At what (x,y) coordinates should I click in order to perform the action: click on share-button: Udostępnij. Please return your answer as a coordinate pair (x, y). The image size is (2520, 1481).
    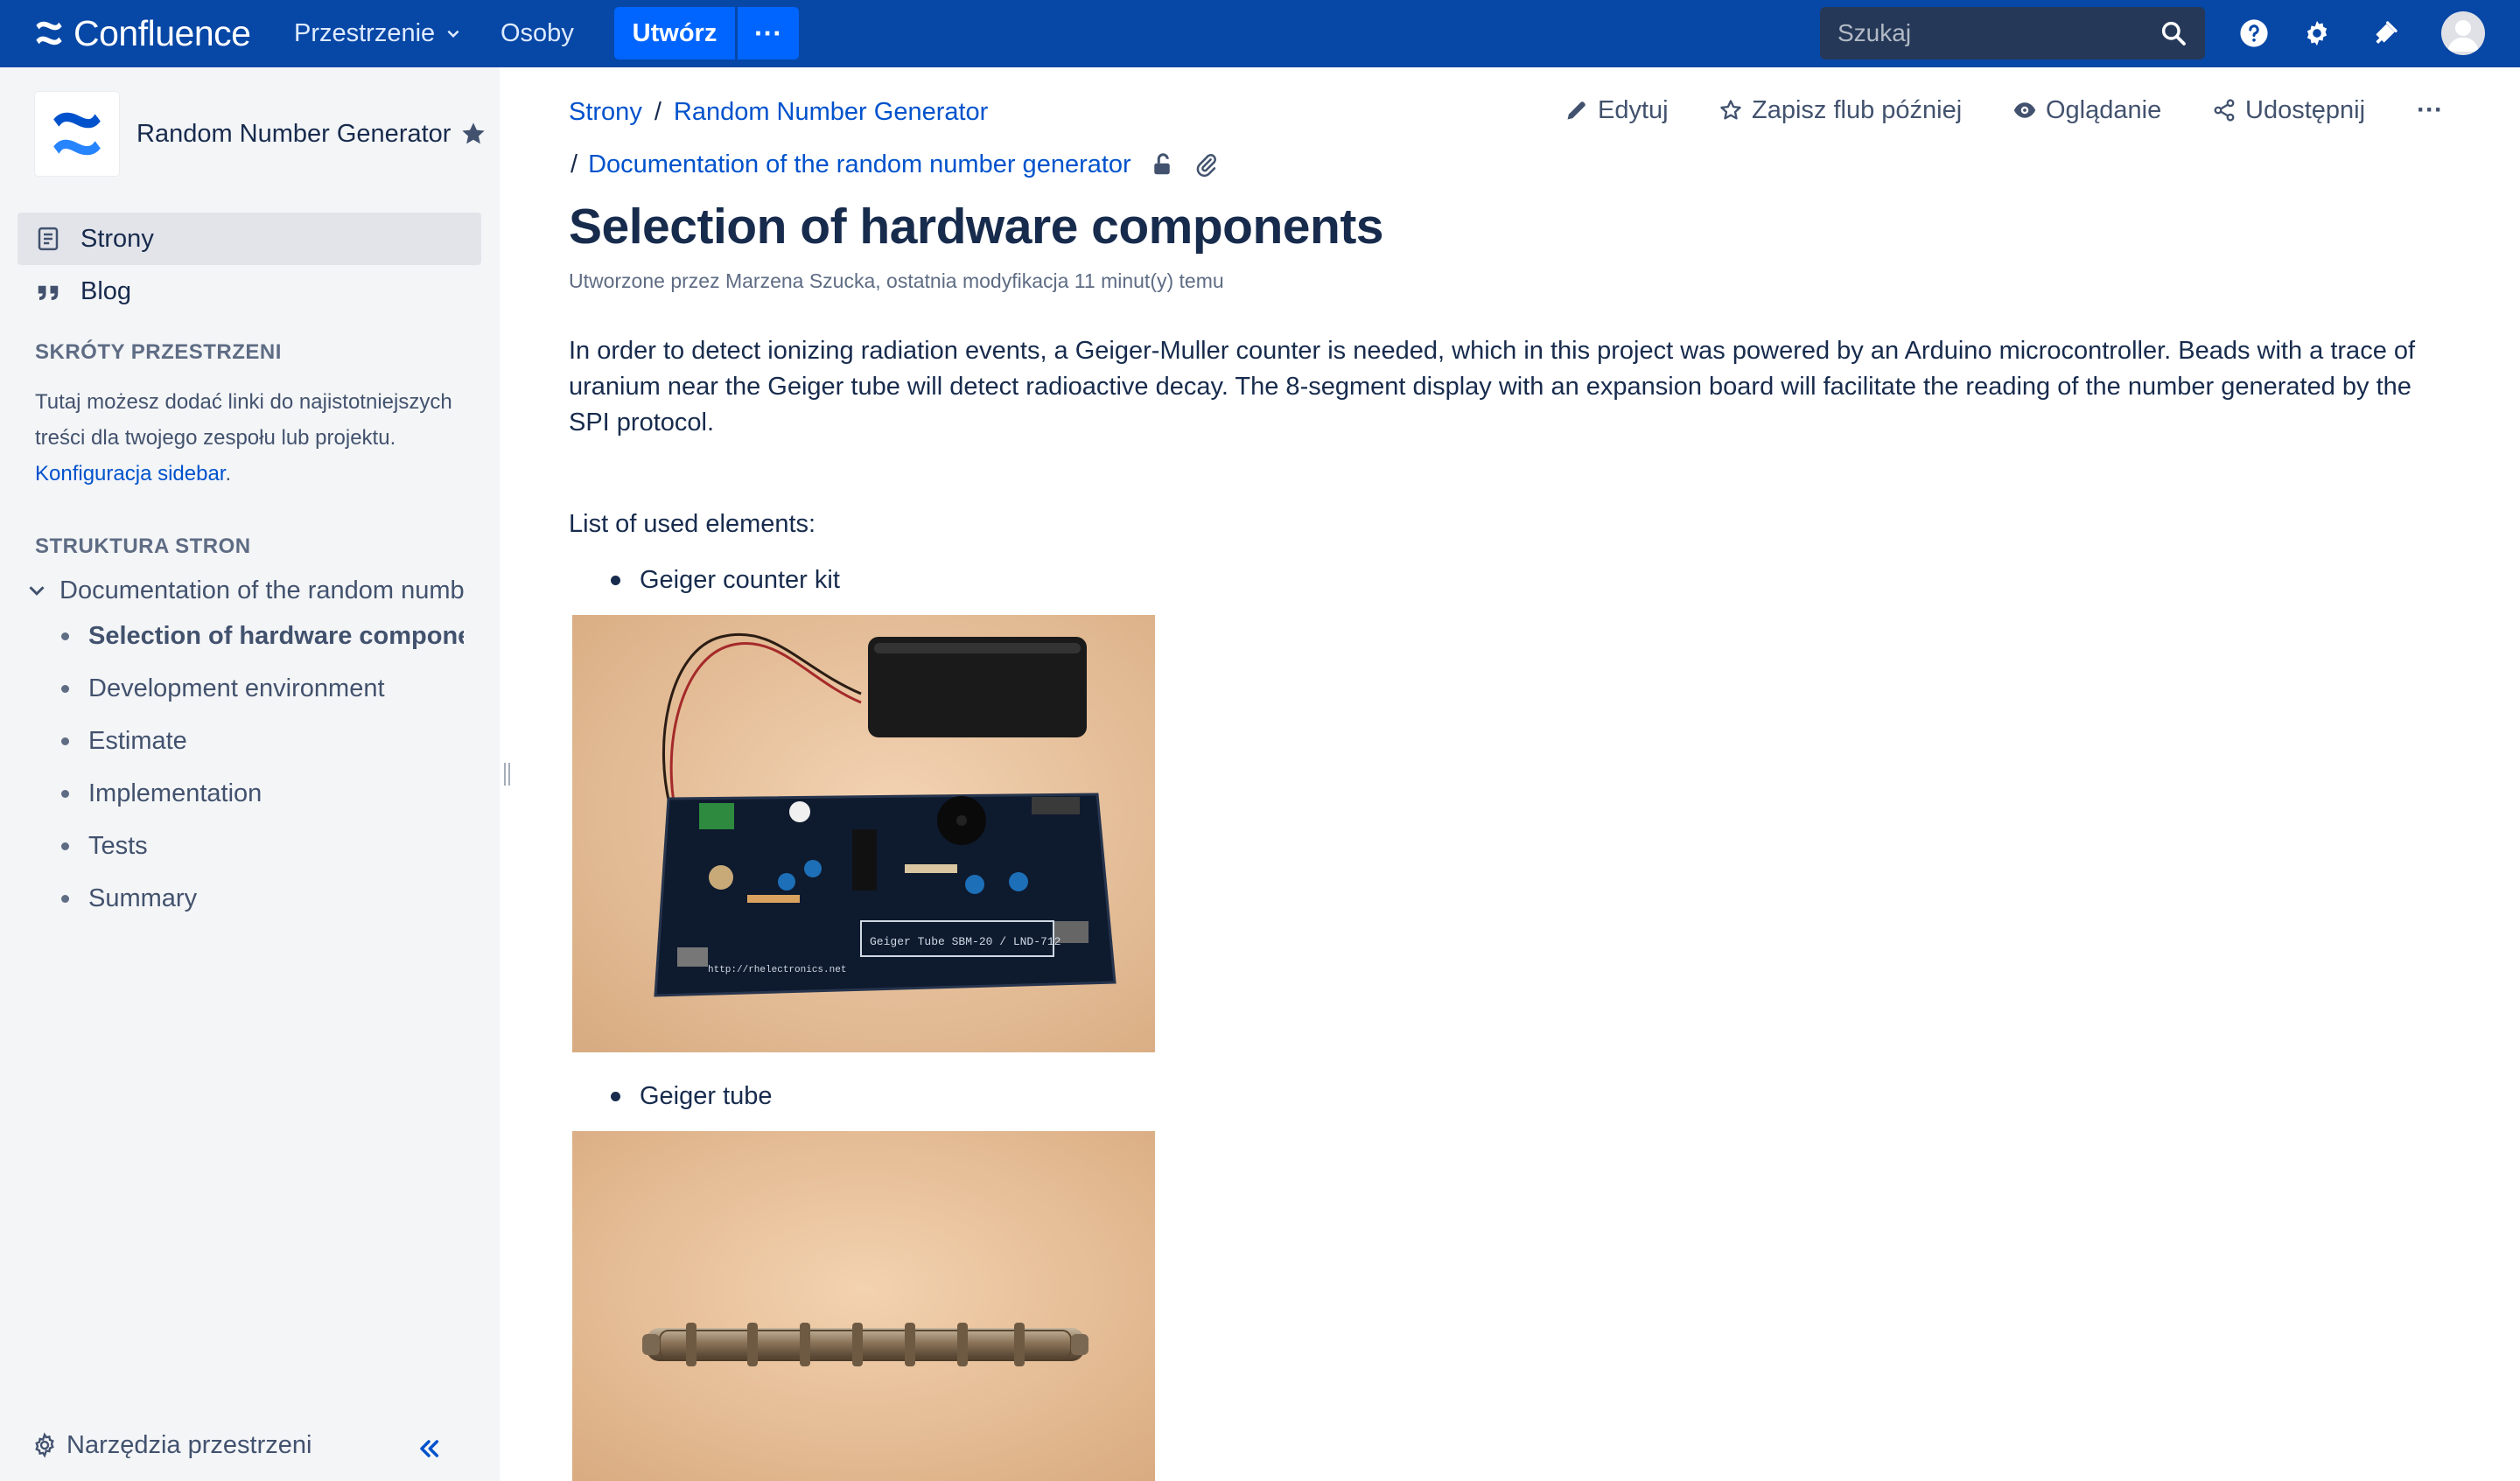
    Looking at the image, I should click on (2288, 110).